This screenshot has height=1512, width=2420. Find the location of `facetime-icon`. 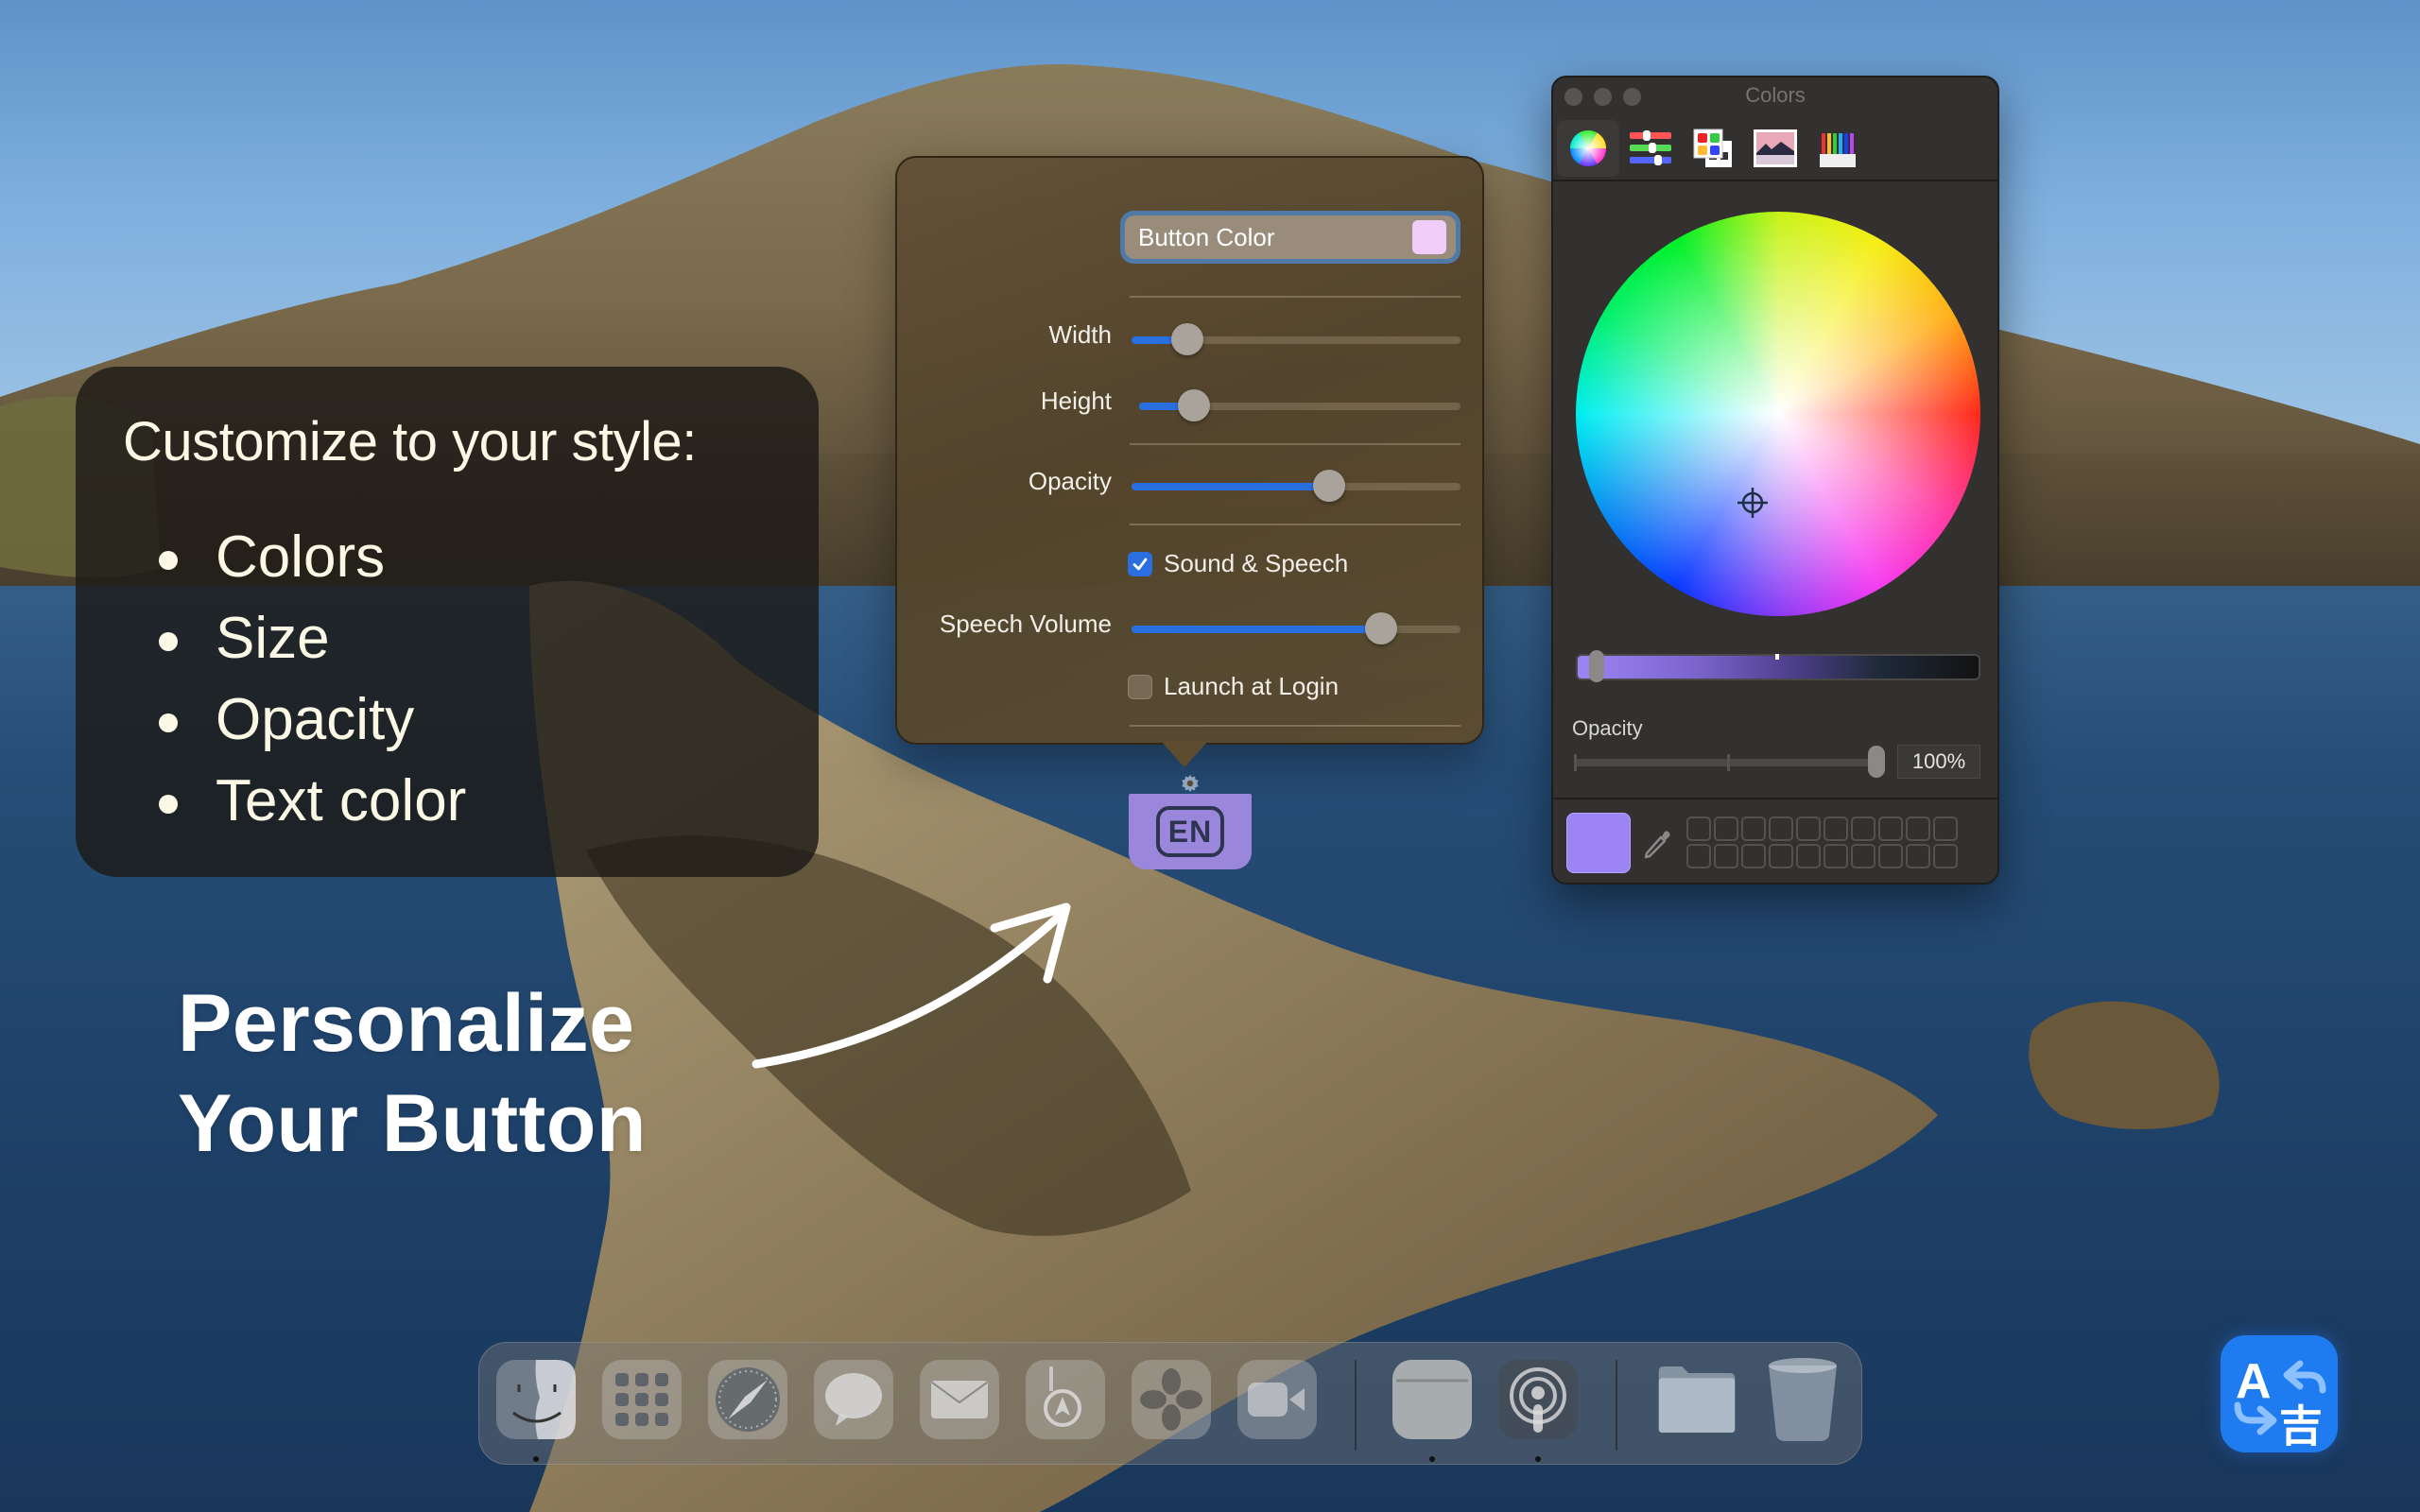

facetime-icon is located at coordinates (1276, 1400).